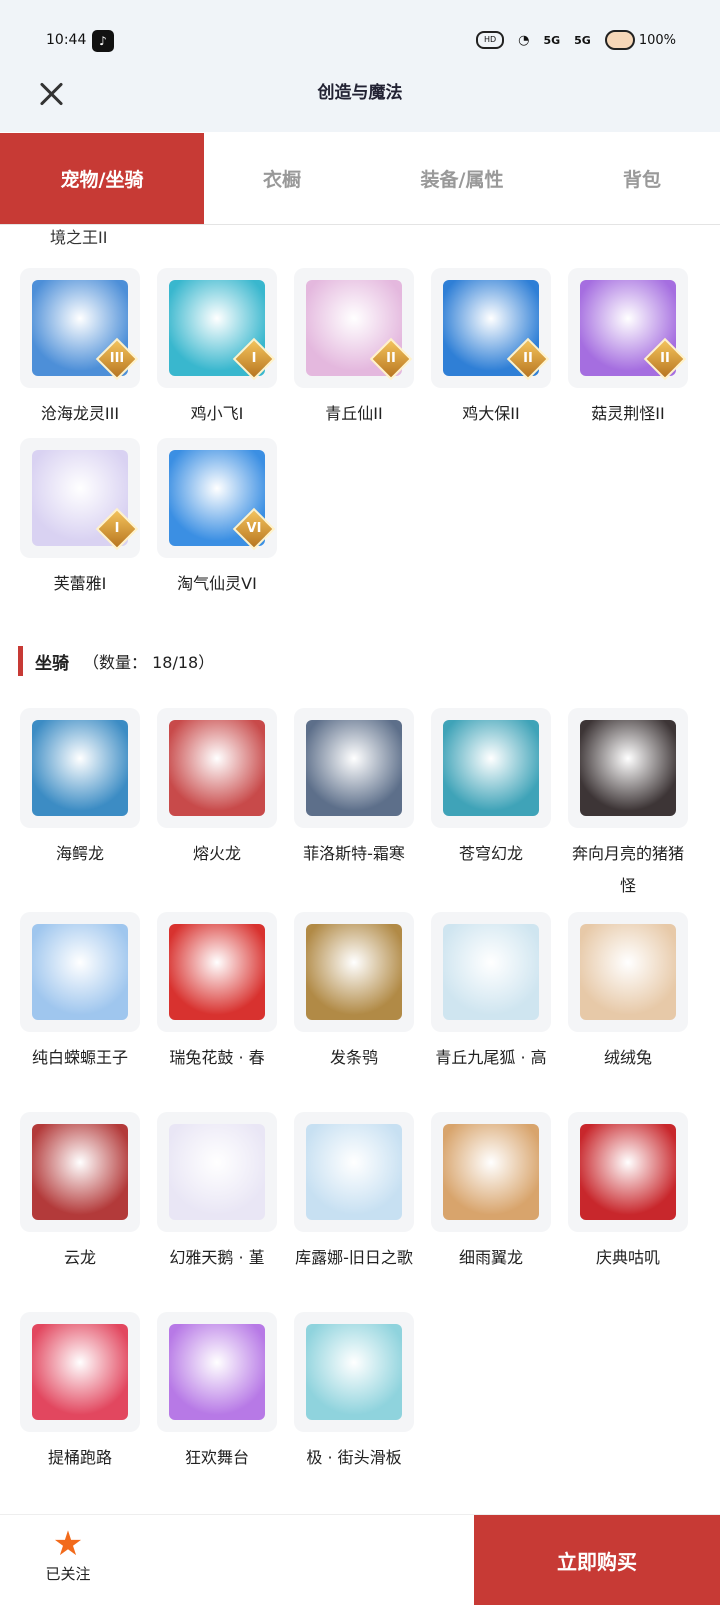 The width and height of the screenshot is (720, 1605). What do you see at coordinates (354, 1457) in the screenshot?
I see `mount-name: 极 · 街头滑板` at bounding box center [354, 1457].